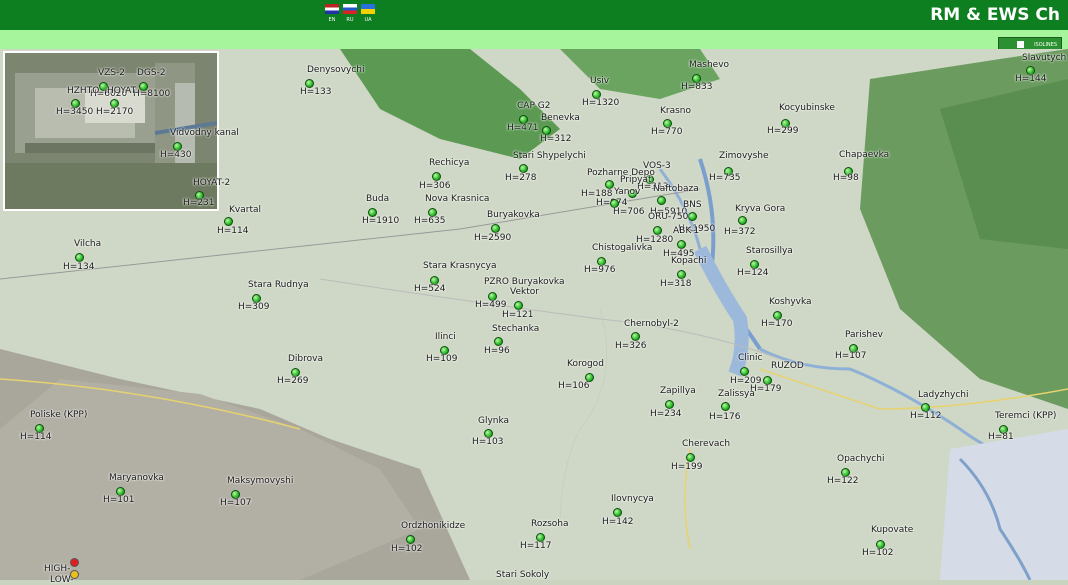 The image size is (1068, 585). Describe the element at coordinates (692, 205) in the screenshot. I see `station-name-label: BNS` at that location.